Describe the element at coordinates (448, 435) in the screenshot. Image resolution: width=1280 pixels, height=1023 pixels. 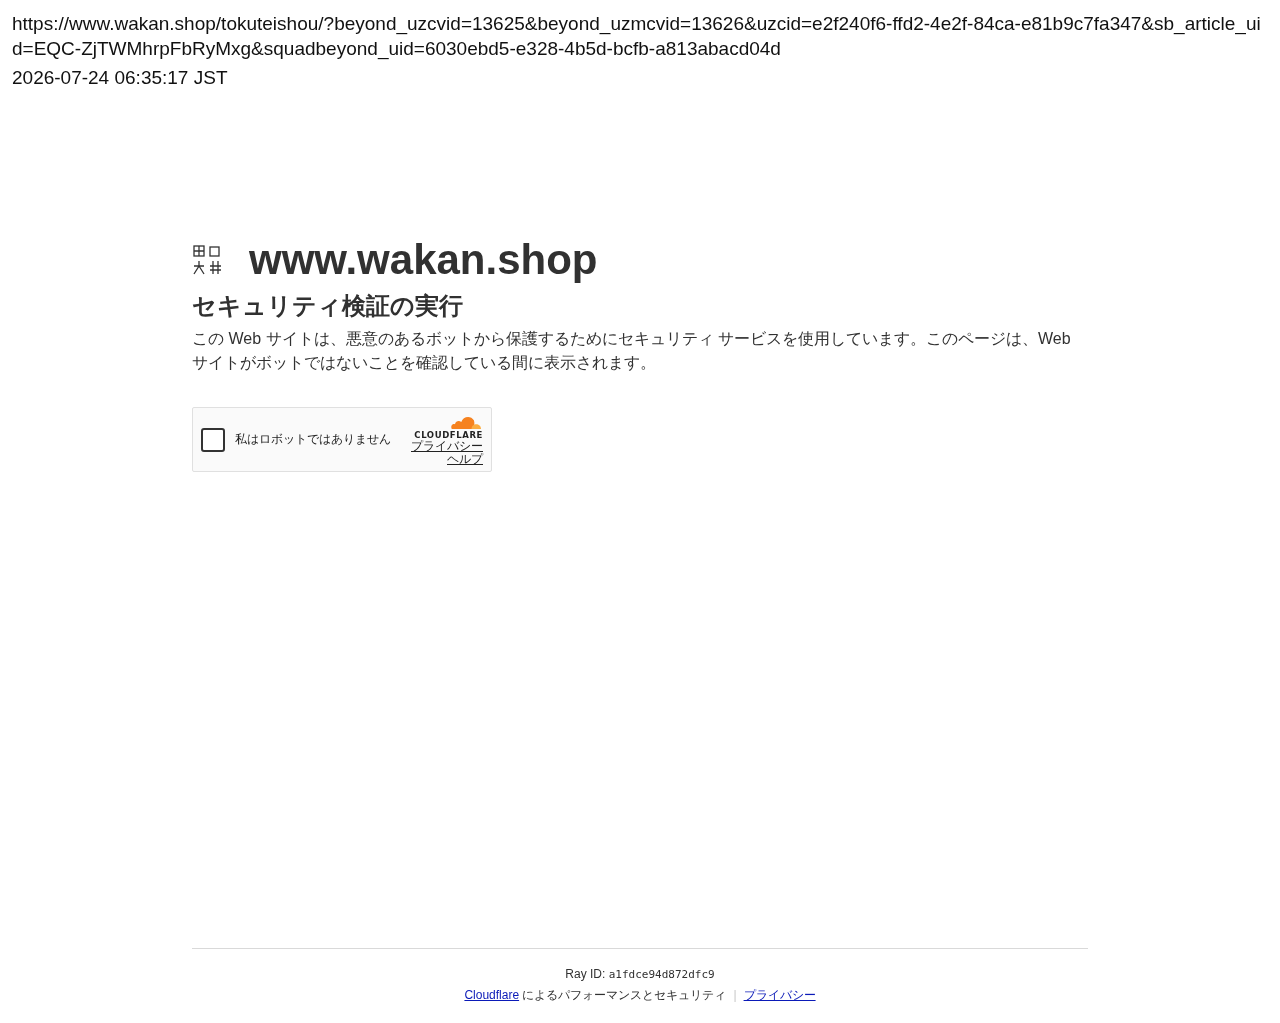
I see `brand-wordmark: CLOUDFLARE` at that location.